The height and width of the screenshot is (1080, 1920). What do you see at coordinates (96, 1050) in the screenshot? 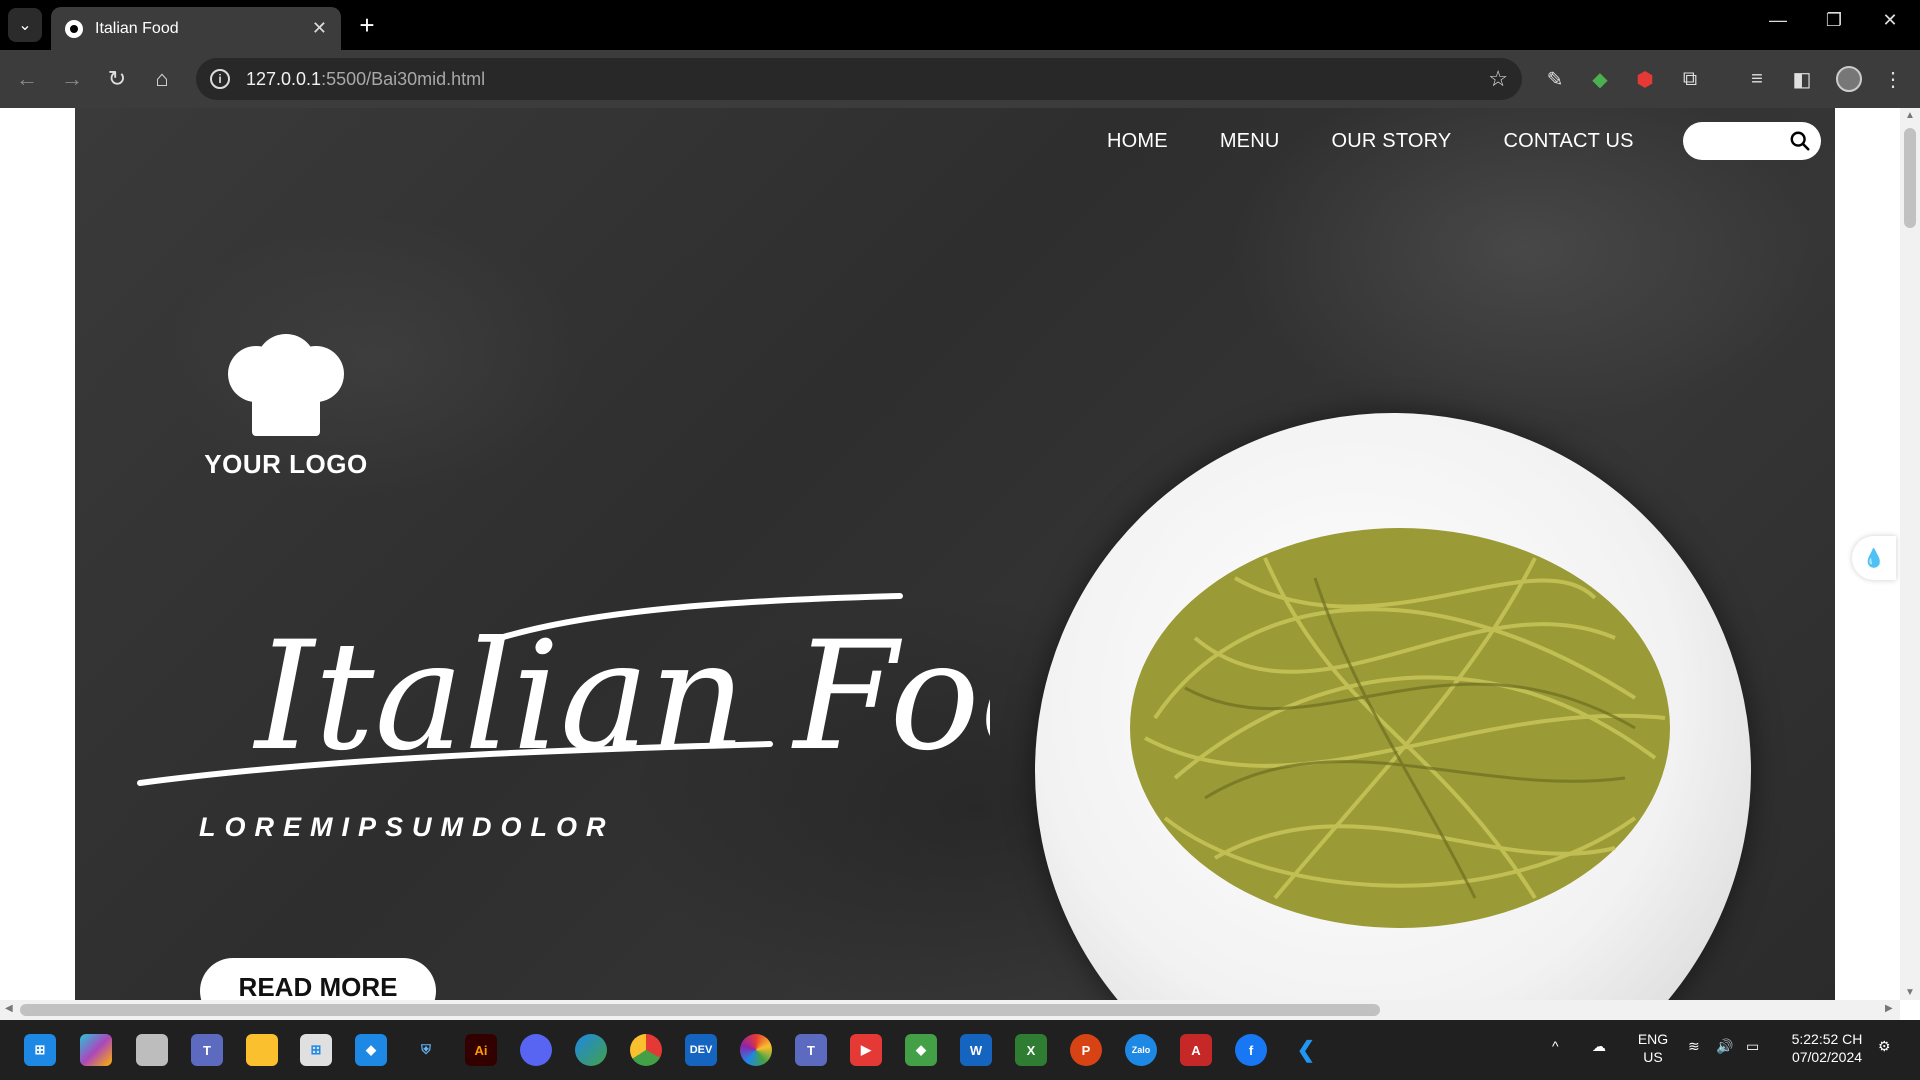
I see `copilot-icon` at bounding box center [96, 1050].